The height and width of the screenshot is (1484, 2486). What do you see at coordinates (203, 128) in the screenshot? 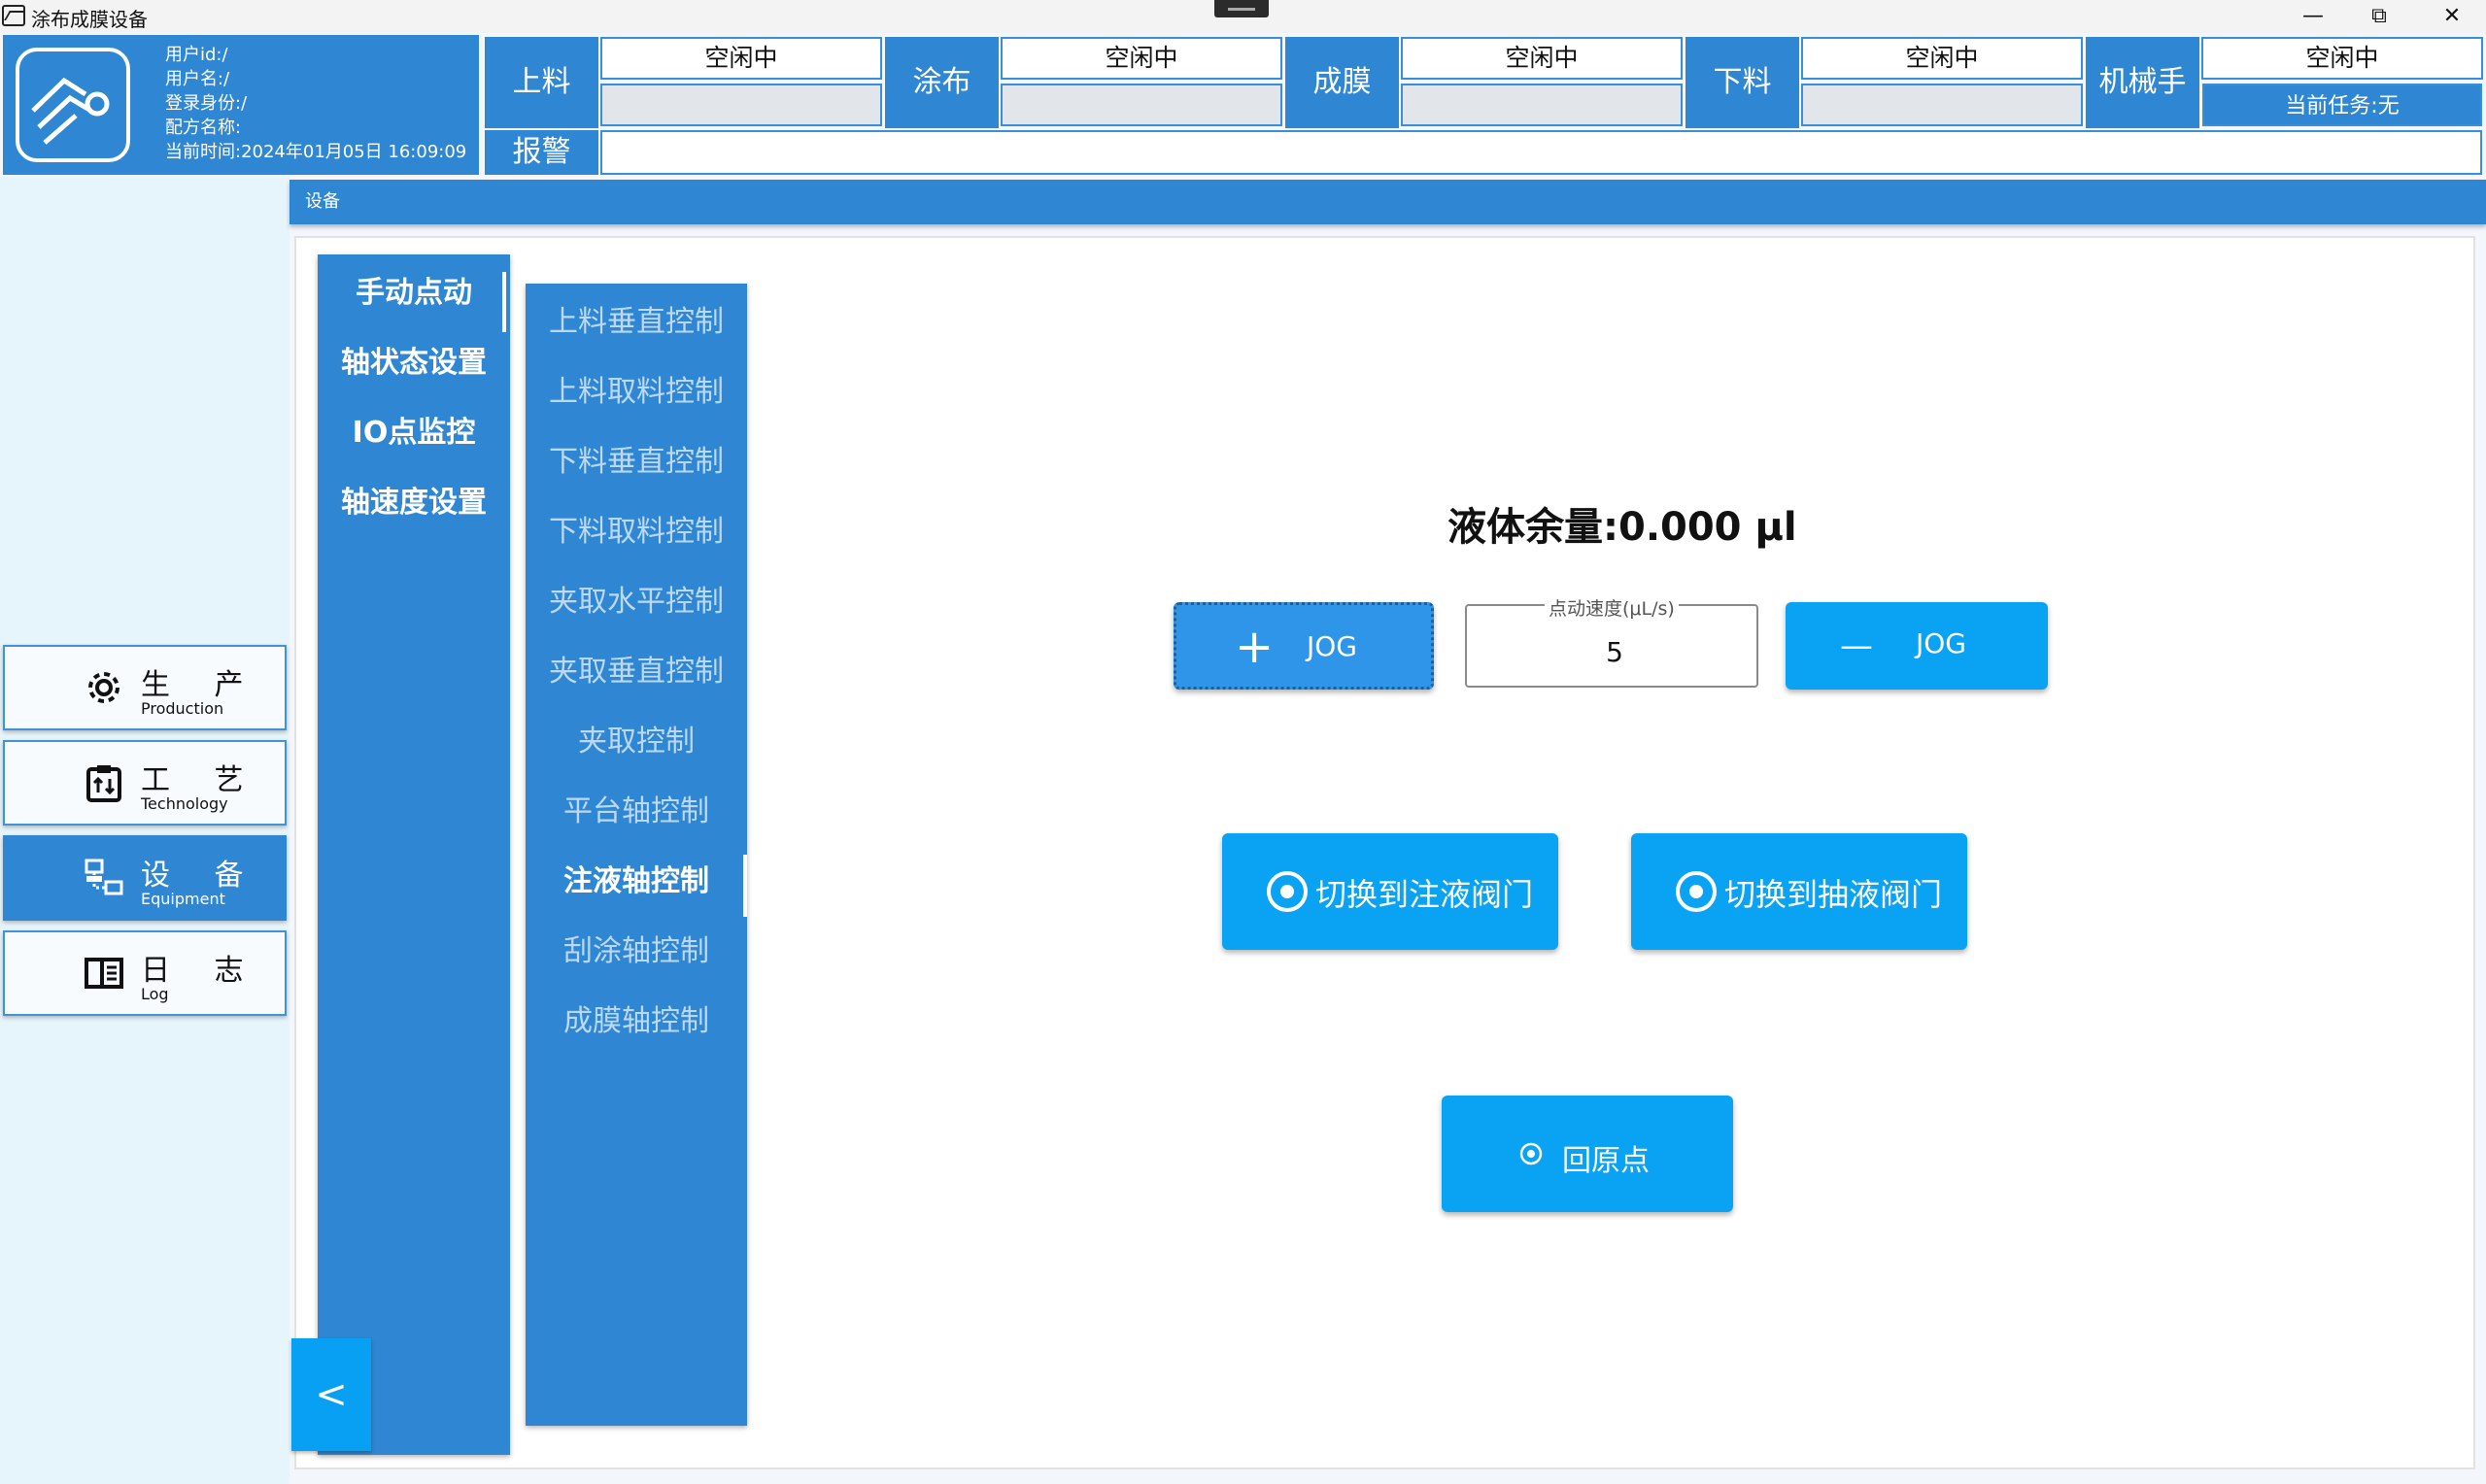
I see `recipe-name: 配方名称:` at bounding box center [203, 128].